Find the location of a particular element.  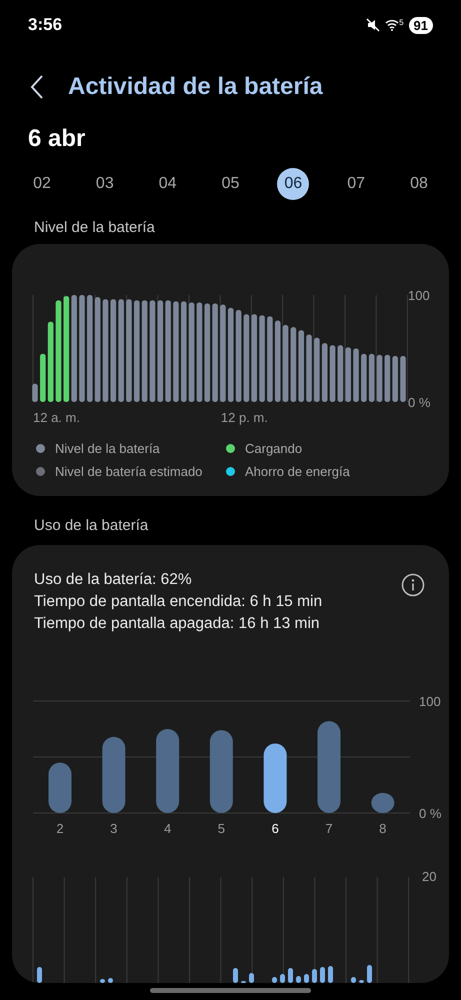

usage-summary-line: Tiempo de pantalla encendida: 6 h 15 min is located at coordinates (178, 602).